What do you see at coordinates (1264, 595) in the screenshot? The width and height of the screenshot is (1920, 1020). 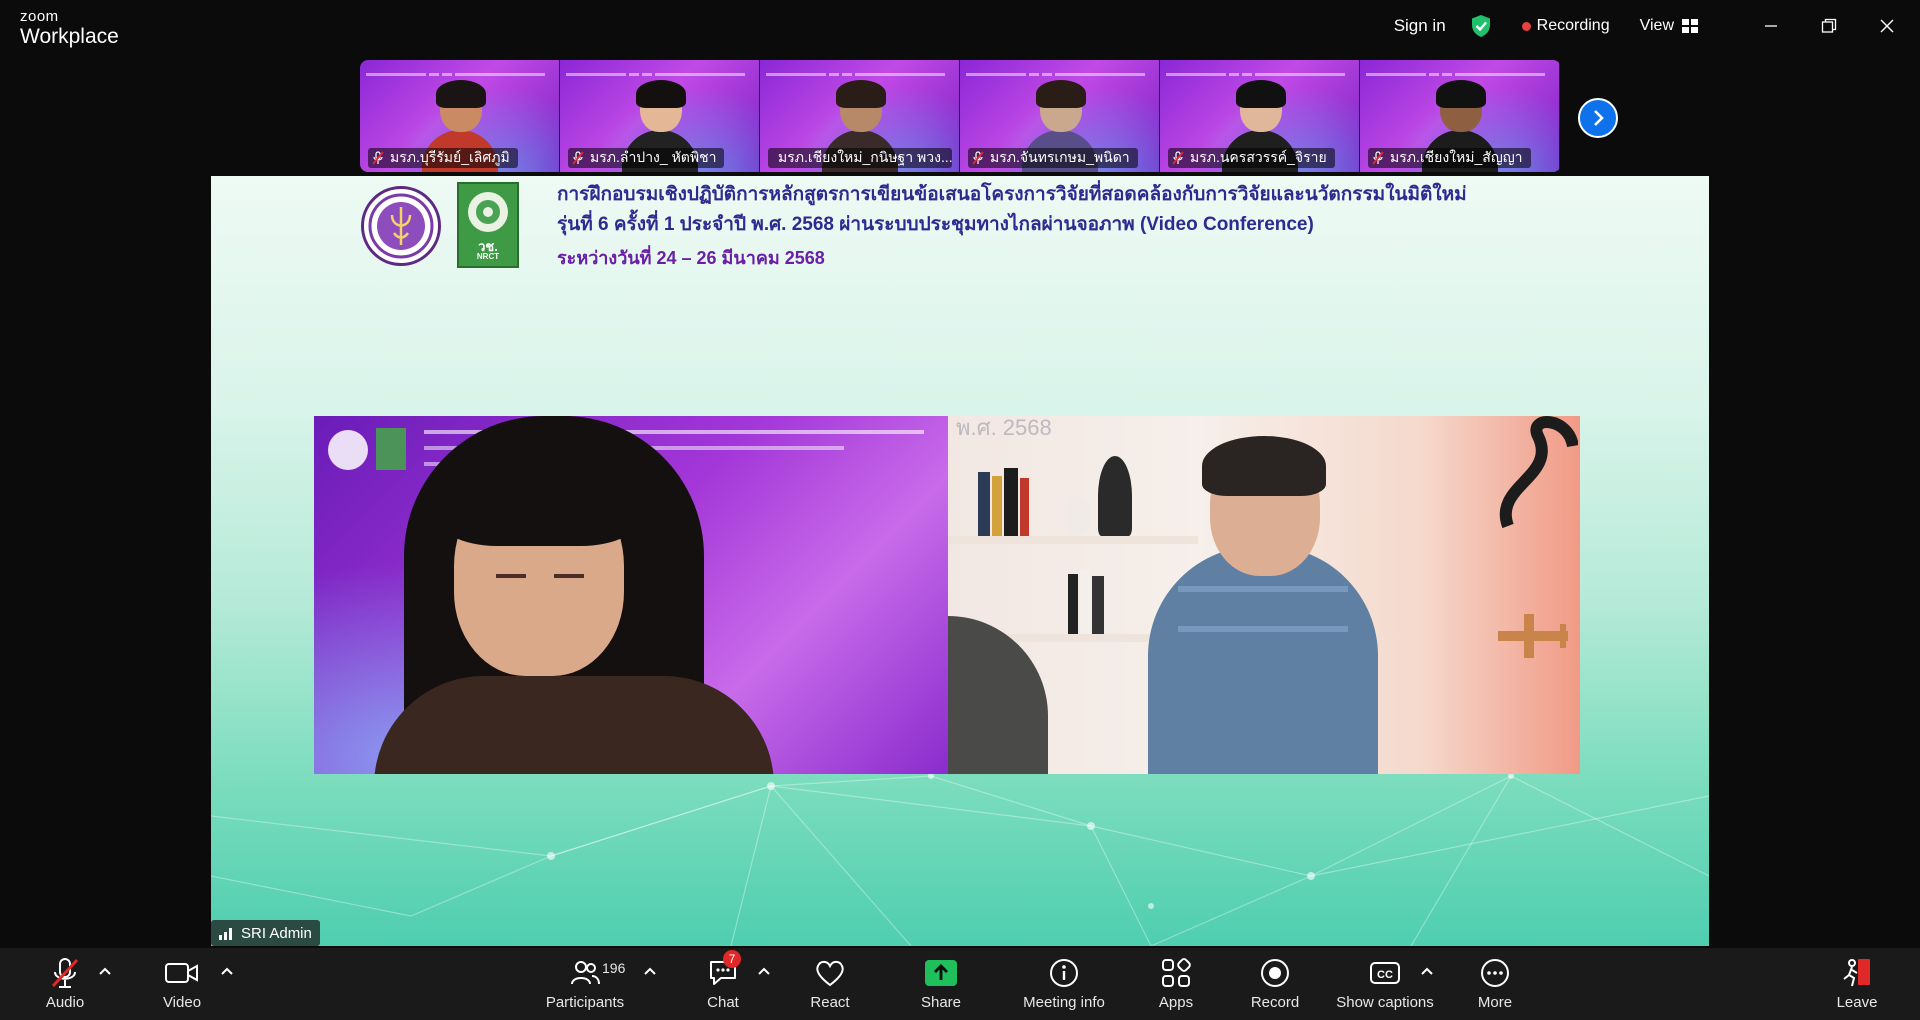 I see `presenter-video-right: พ.ศ. 2568` at bounding box center [1264, 595].